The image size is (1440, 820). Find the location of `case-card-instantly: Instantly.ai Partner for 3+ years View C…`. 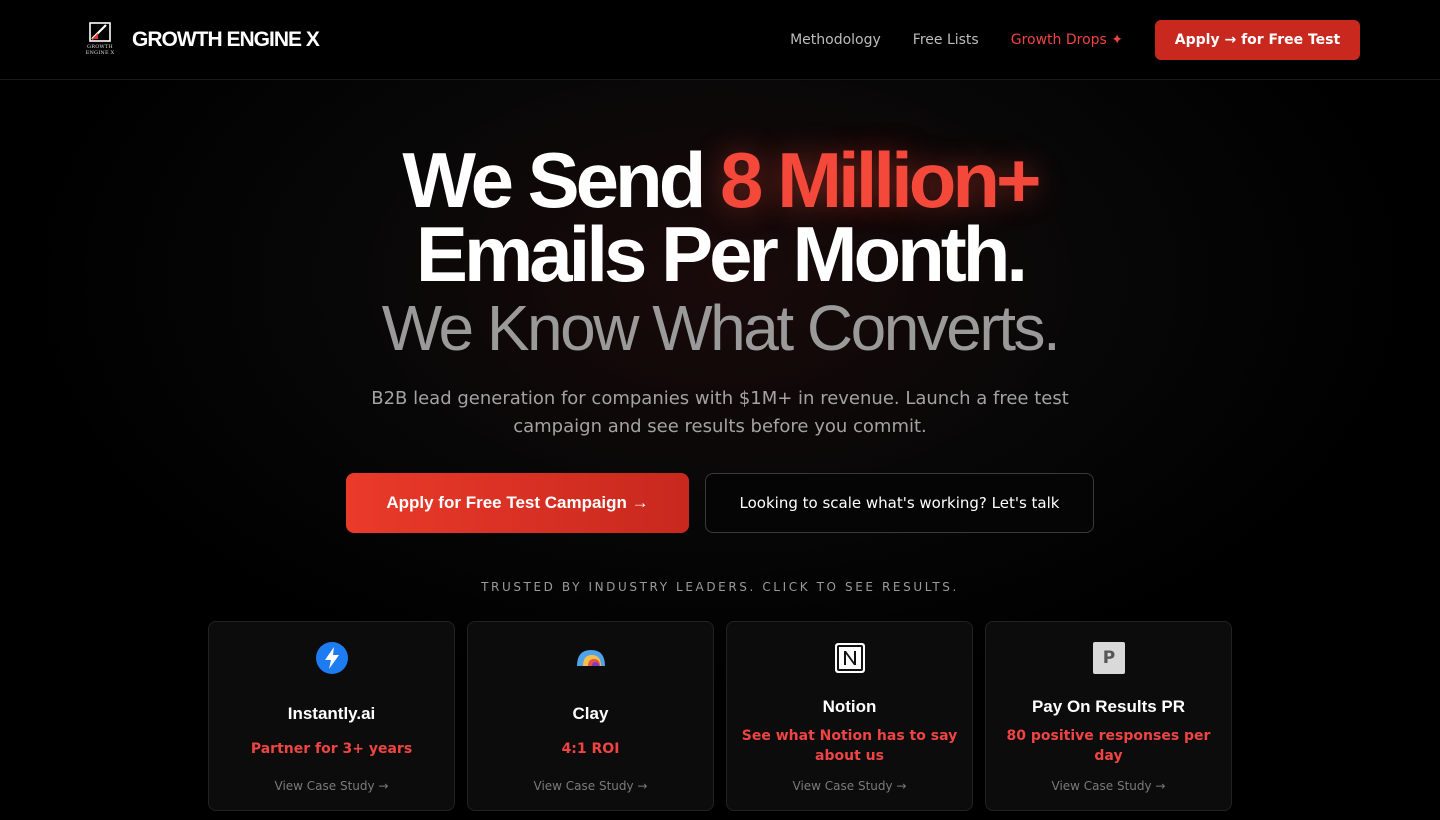

case-card-instantly: Instantly.ai Partner for 3+ years View C… is located at coordinates (331, 716).